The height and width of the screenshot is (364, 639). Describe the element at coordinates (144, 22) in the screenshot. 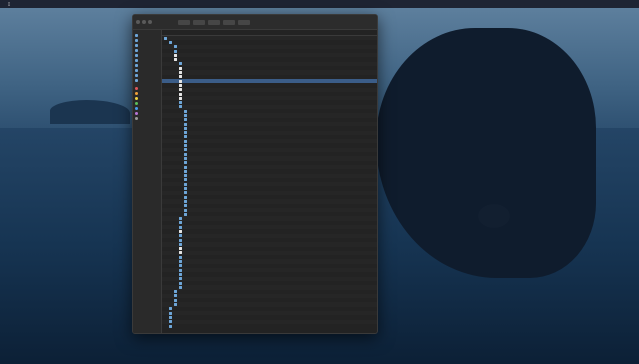

I see `minimize-button` at that location.